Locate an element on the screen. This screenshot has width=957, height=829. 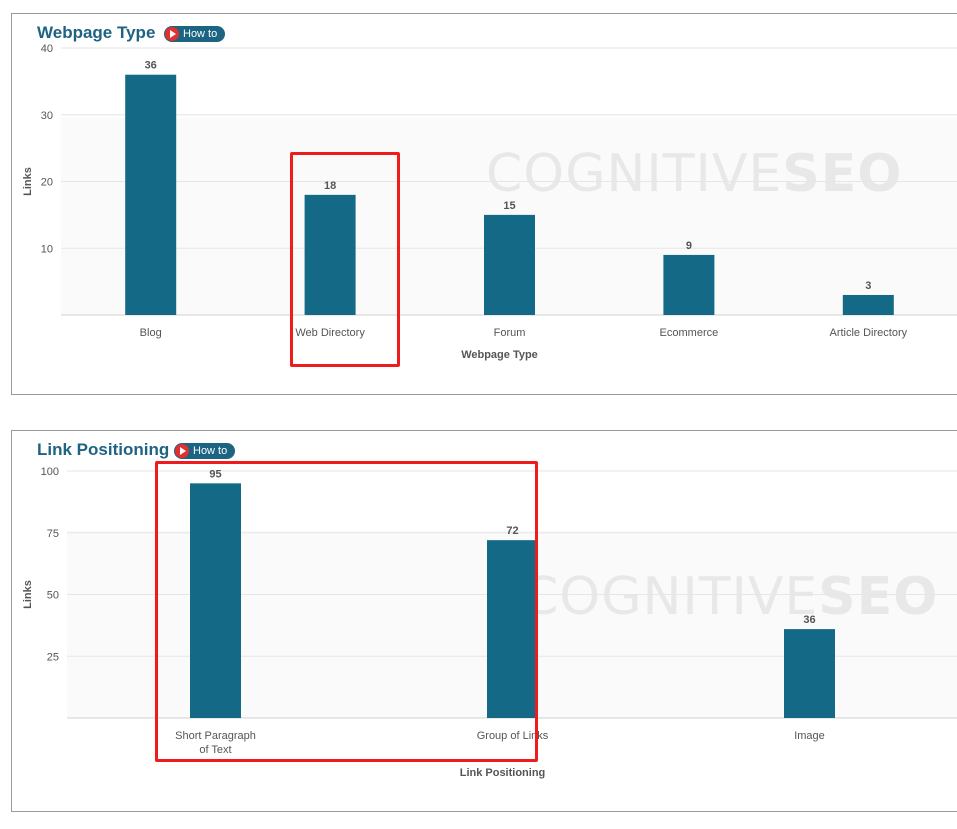
data-label: 95 is located at coordinates (215, 474).